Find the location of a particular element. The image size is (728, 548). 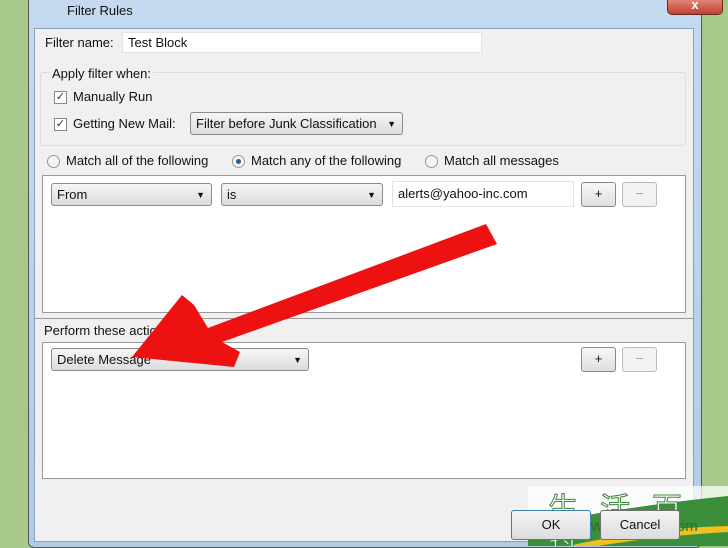

red-arrow-icon is located at coordinates (314, 295).